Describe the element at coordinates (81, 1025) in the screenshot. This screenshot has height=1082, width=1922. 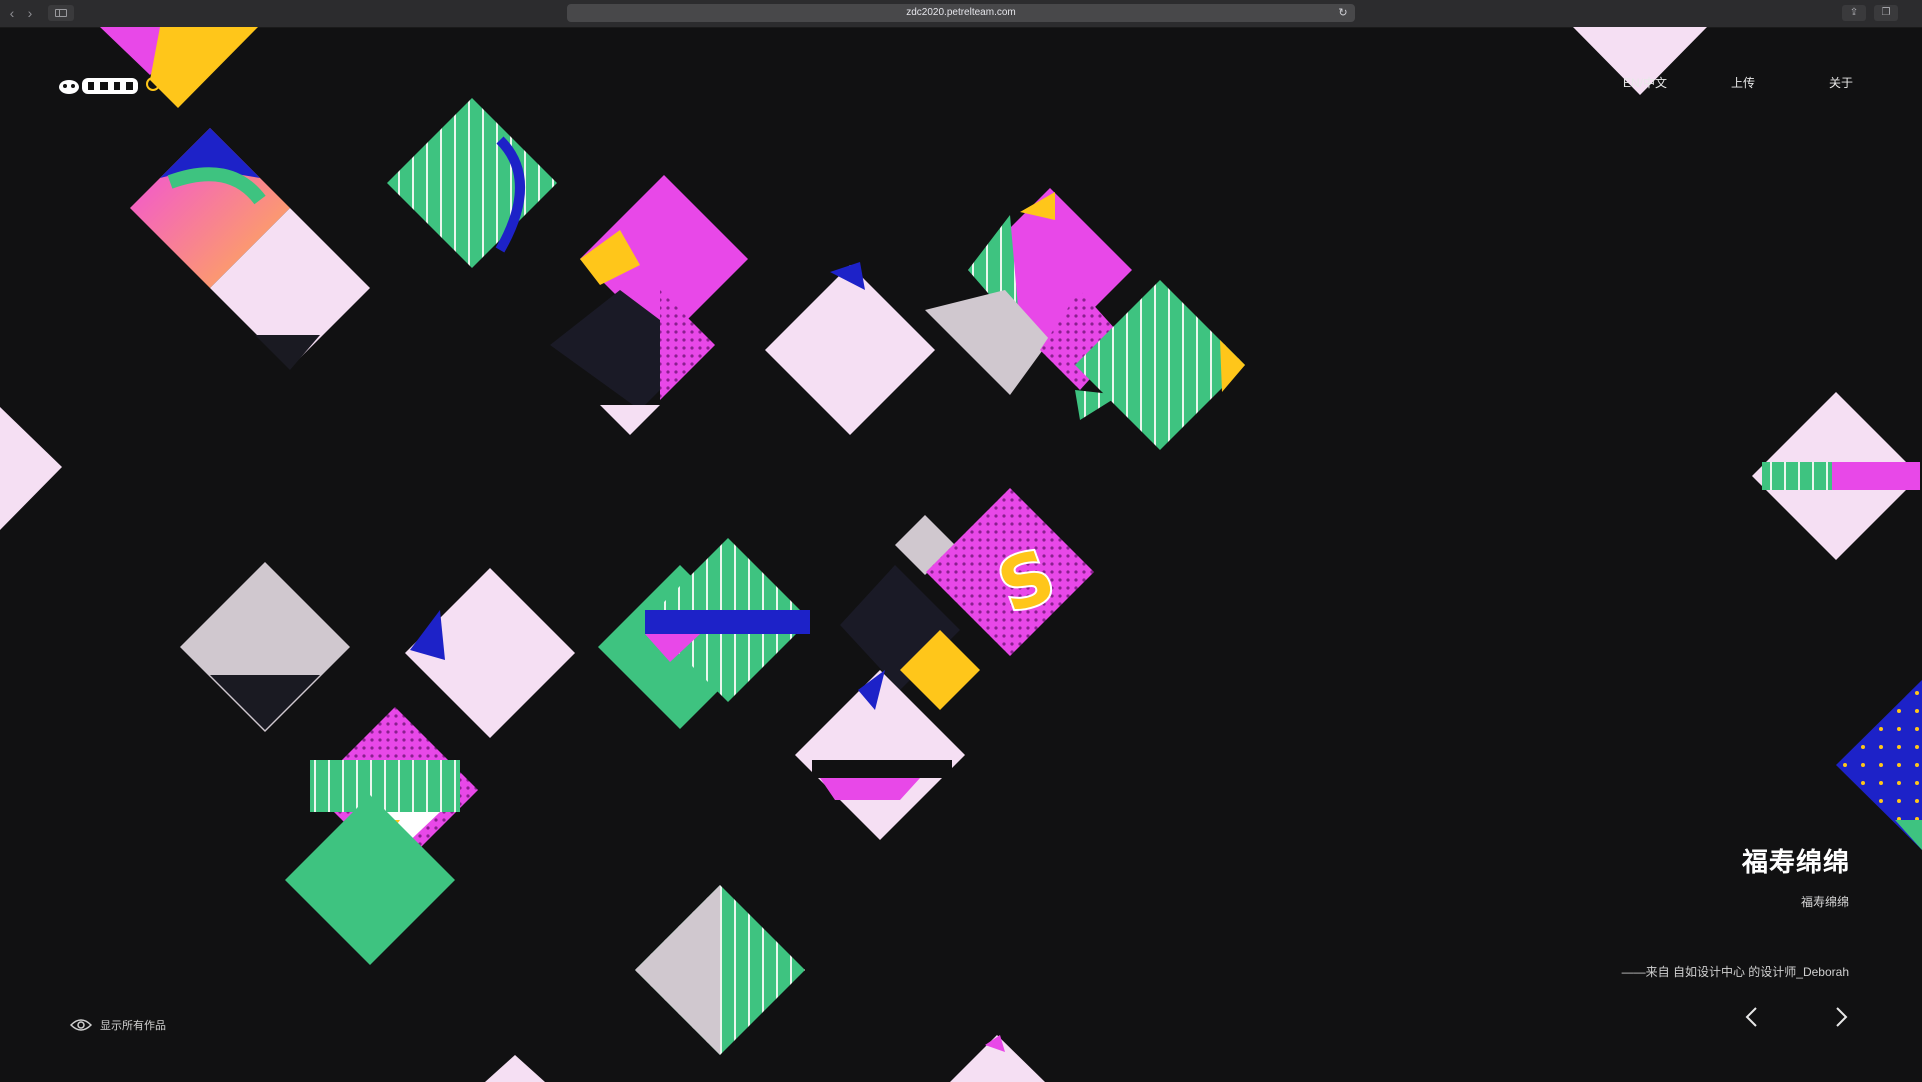
I see `eye-icon` at that location.